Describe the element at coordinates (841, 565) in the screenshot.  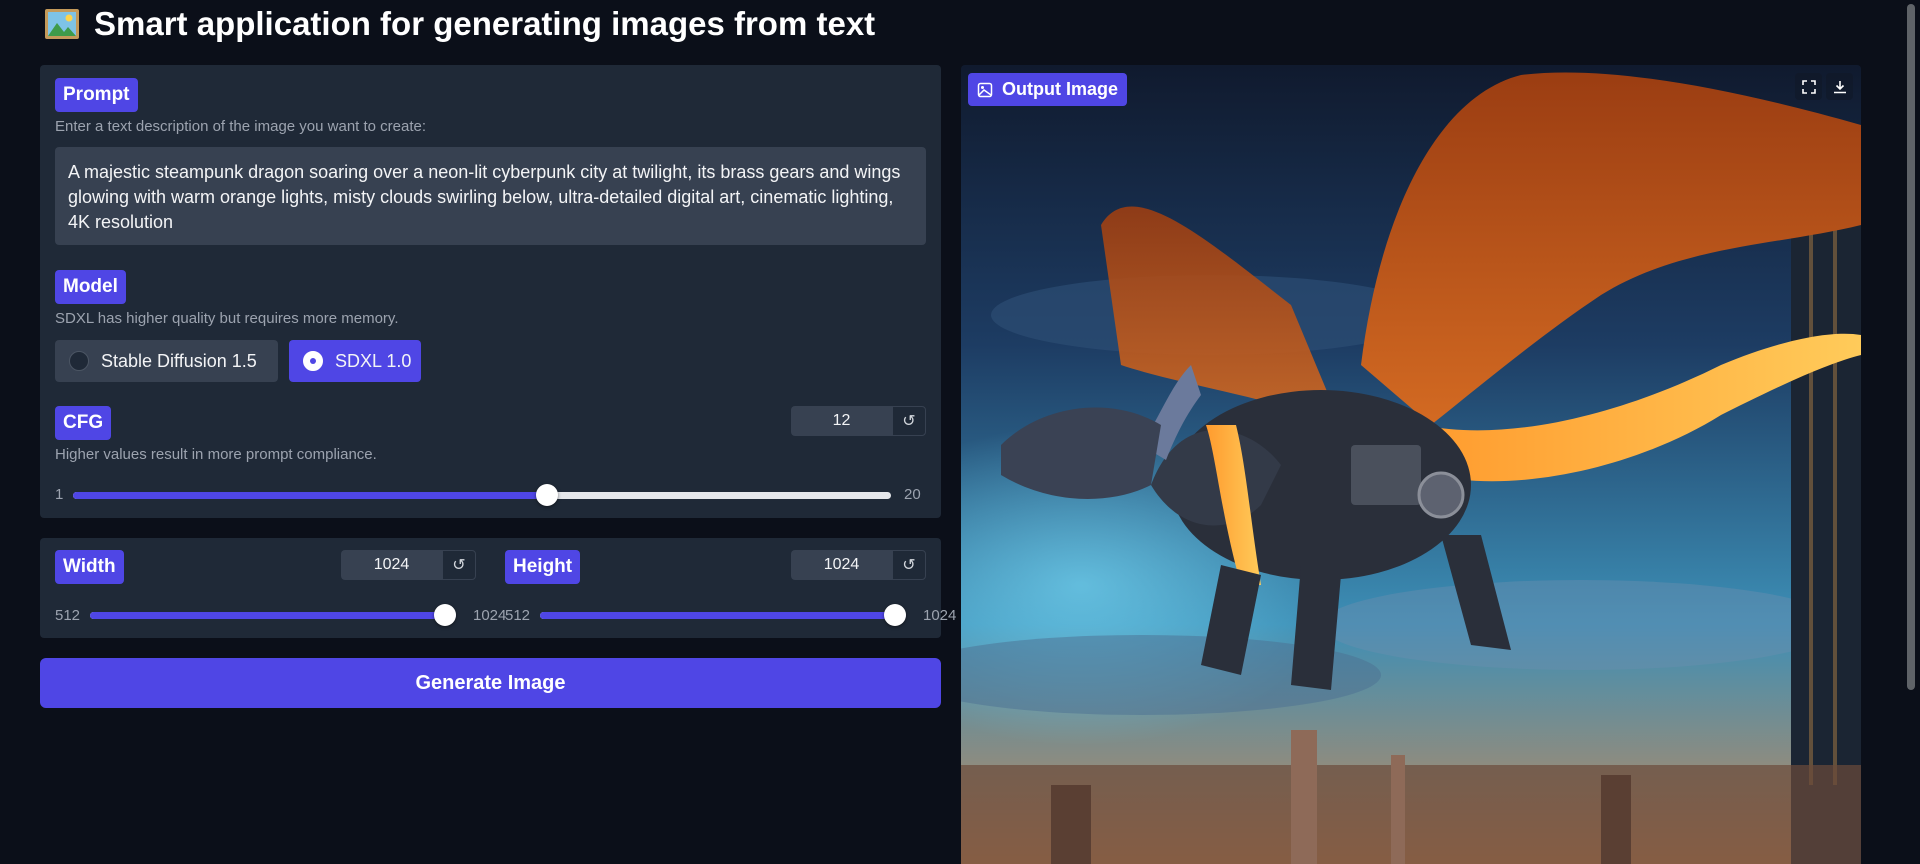
I see `height-value: 1024` at that location.